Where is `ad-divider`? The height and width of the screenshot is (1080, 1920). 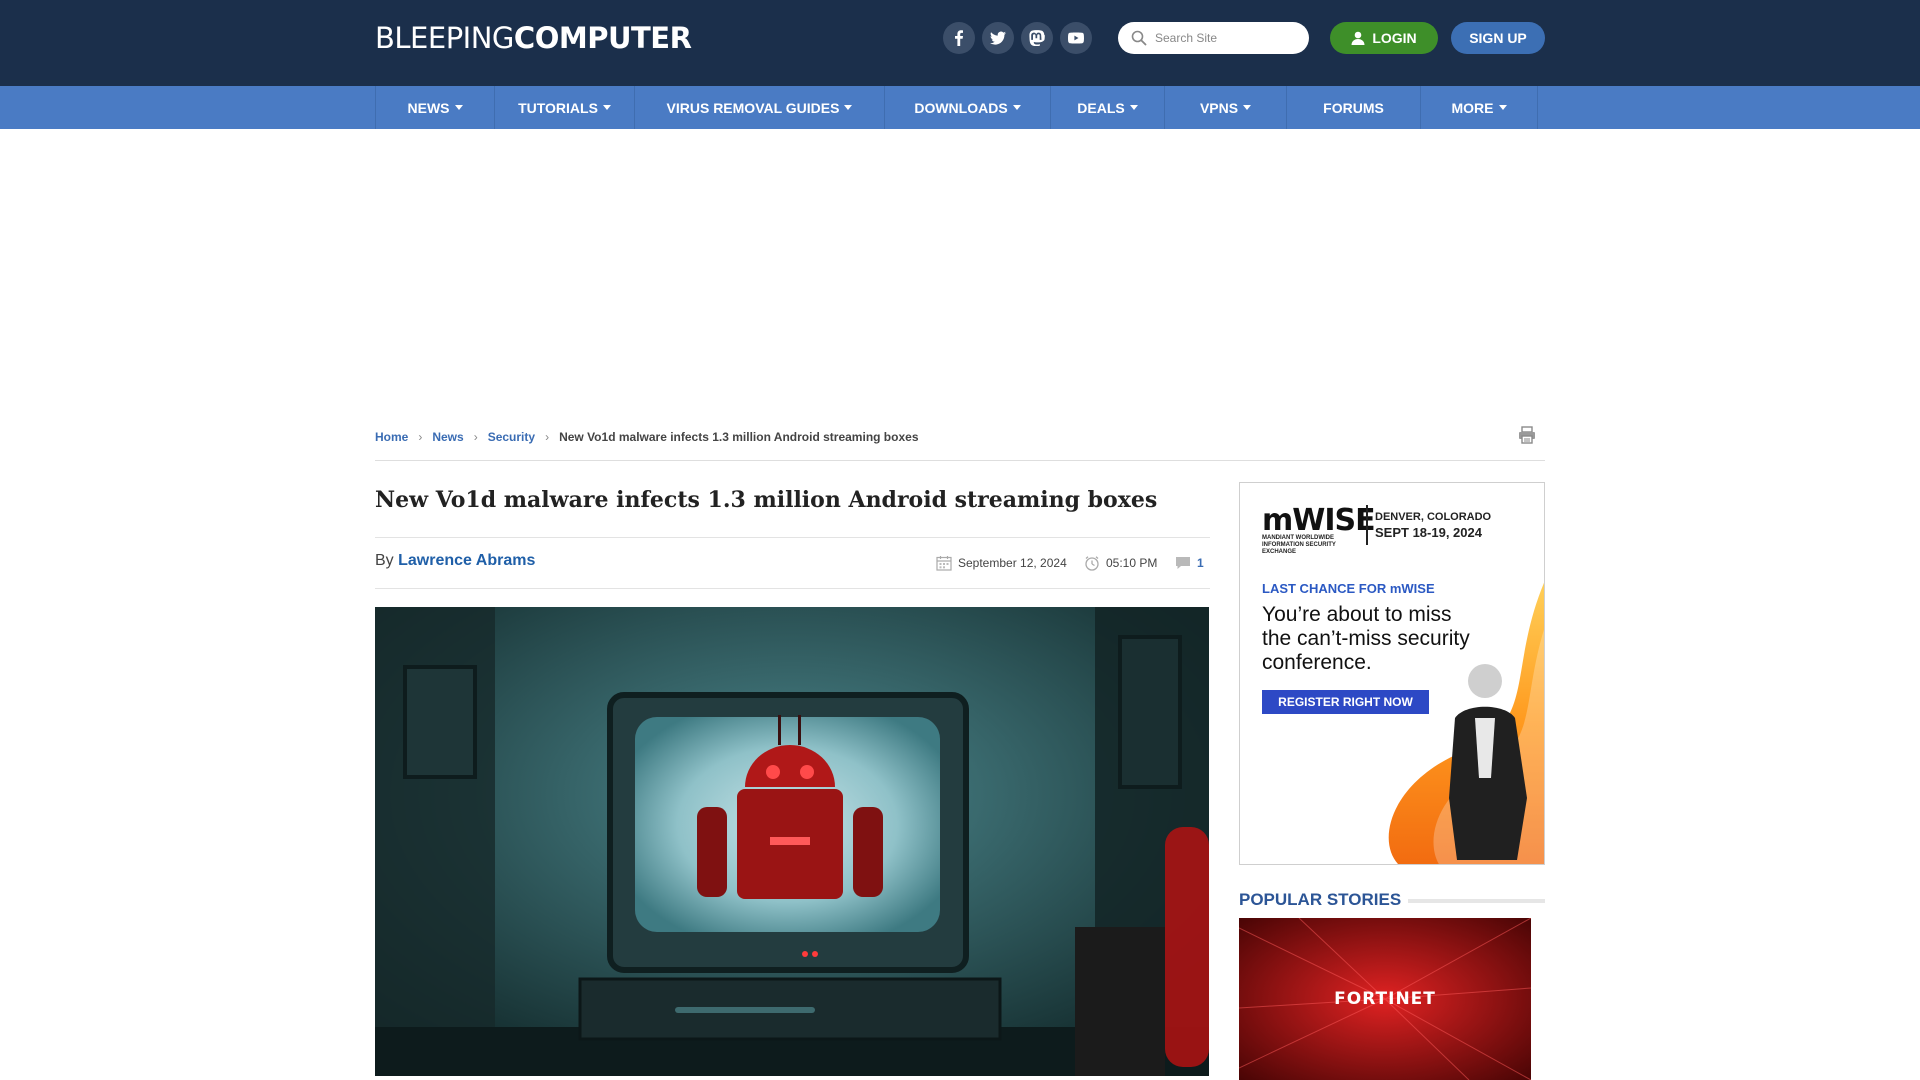 ad-divider is located at coordinates (1367, 525).